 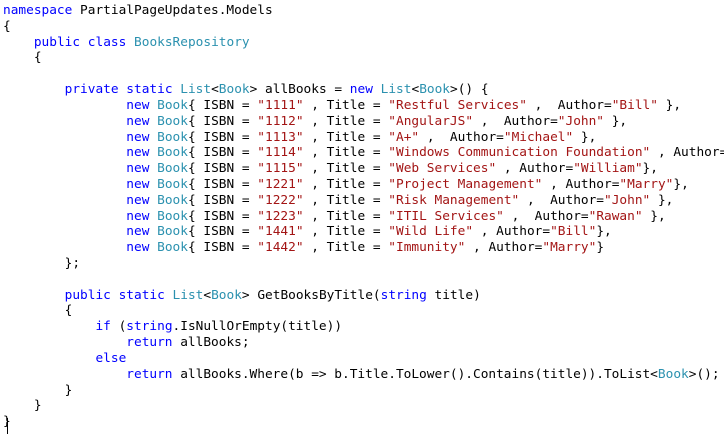 What do you see at coordinates (192, 42) in the screenshot?
I see `code-type-name: BooksRepository` at bounding box center [192, 42].